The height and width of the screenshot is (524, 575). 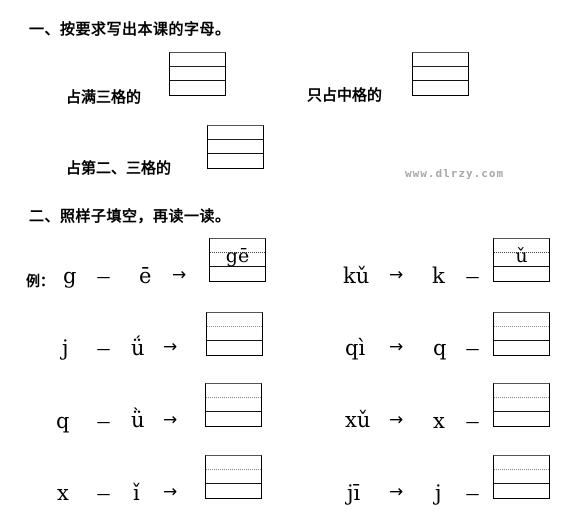 What do you see at coordinates (345, 95) in the screenshot?
I see `middle-grid-label: 只占中格的` at bounding box center [345, 95].